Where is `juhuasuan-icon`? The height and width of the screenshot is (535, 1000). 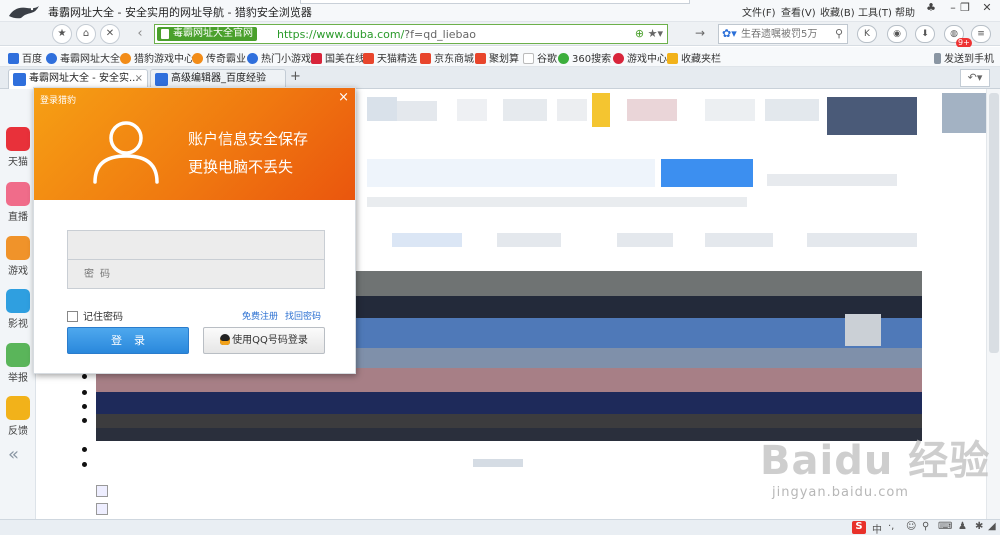 juhuasuan-icon is located at coordinates (480, 58).